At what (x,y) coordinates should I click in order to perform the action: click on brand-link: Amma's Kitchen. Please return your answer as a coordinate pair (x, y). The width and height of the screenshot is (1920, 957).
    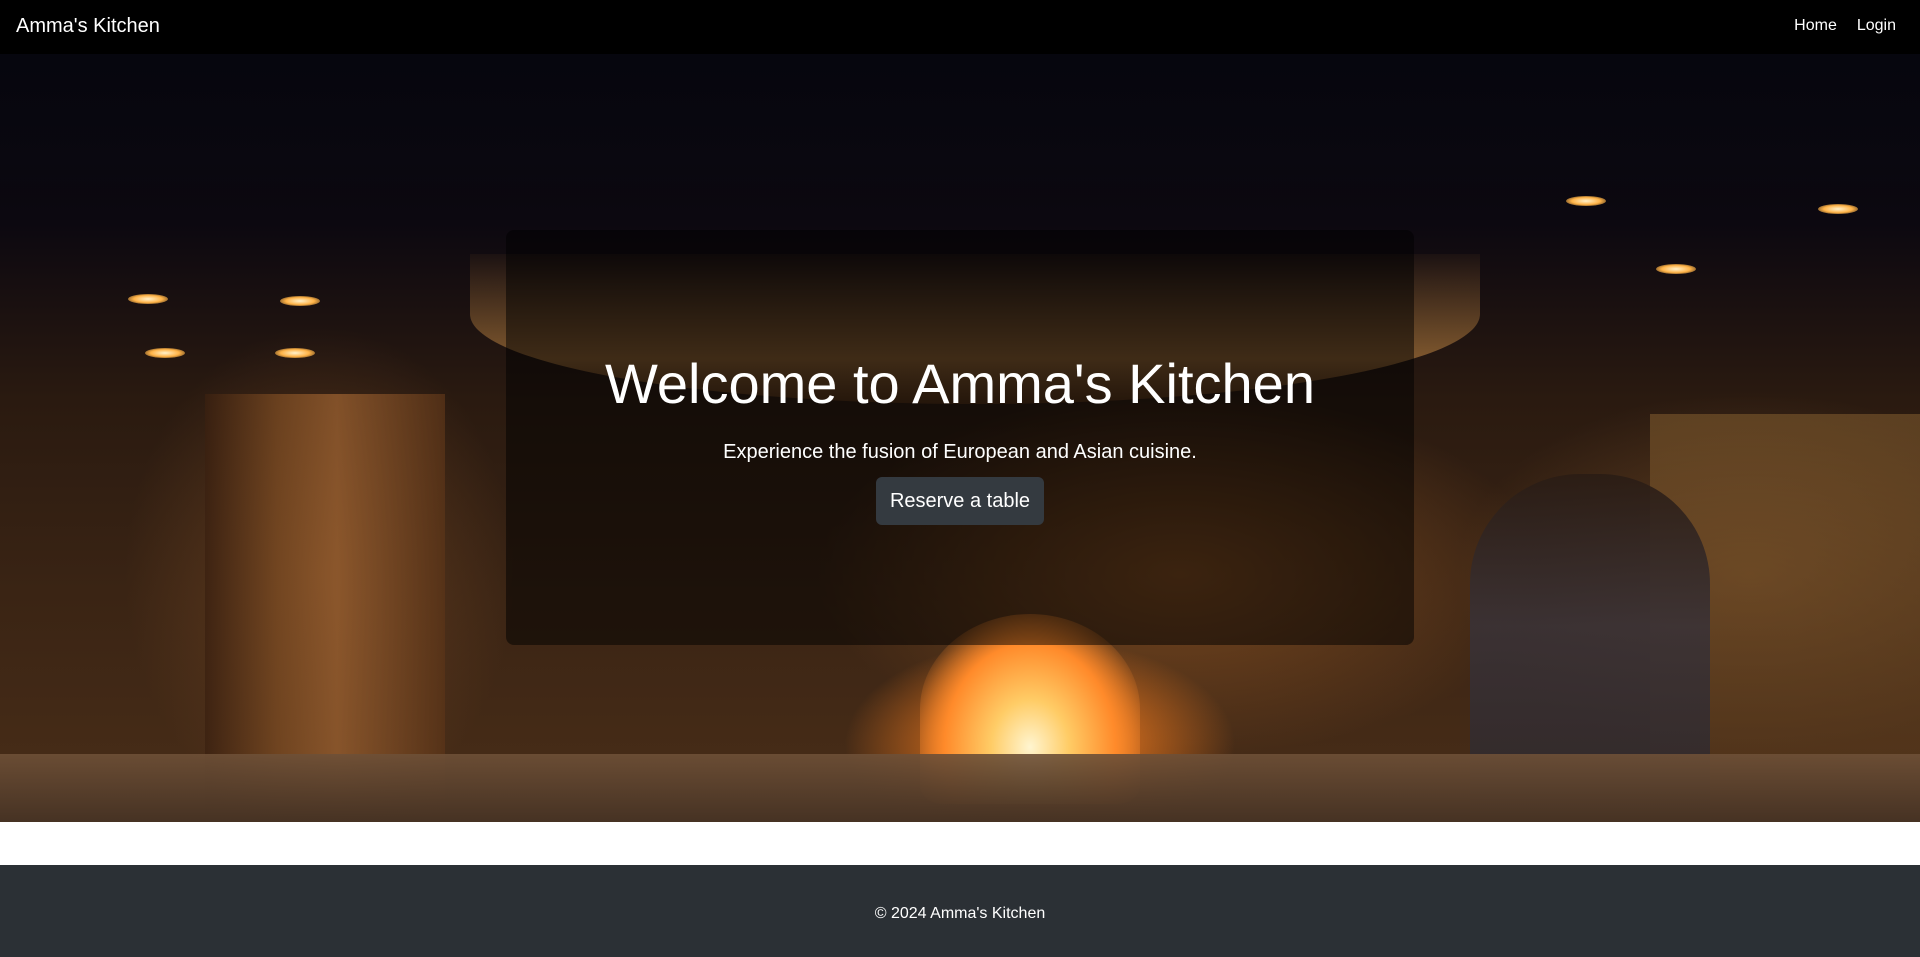
    Looking at the image, I should click on (88, 26).